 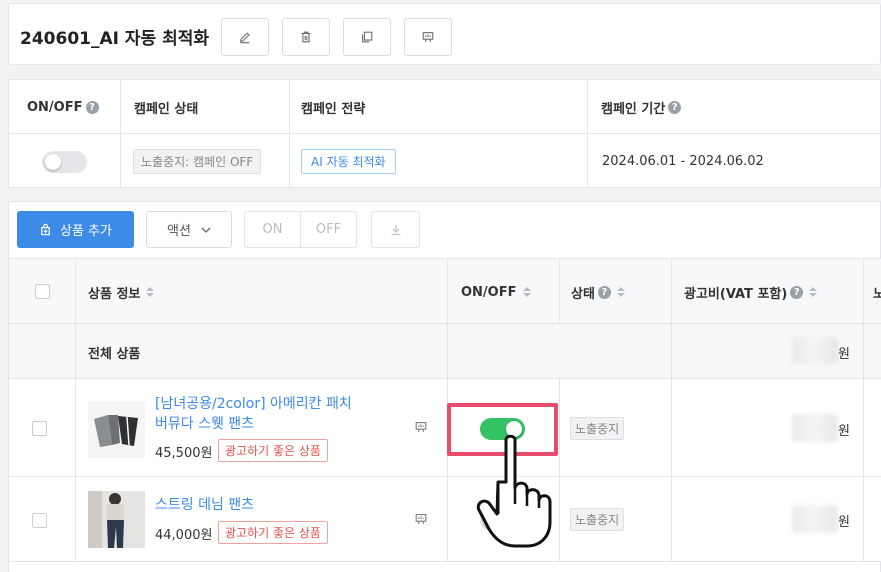 I want to click on chevron-down-icon, so click(x=206, y=230).